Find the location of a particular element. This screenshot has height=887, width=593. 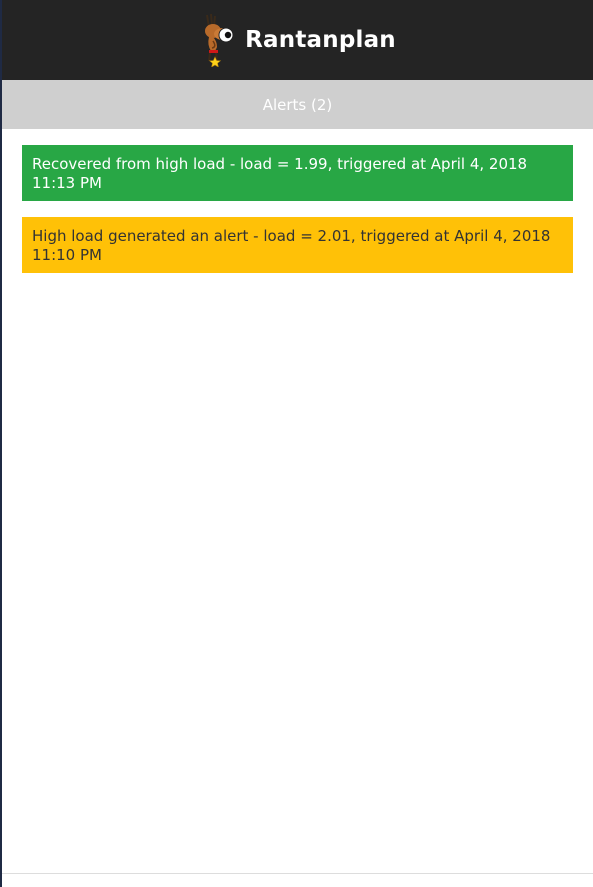

dog-mascot-icon is located at coordinates (217, 40).